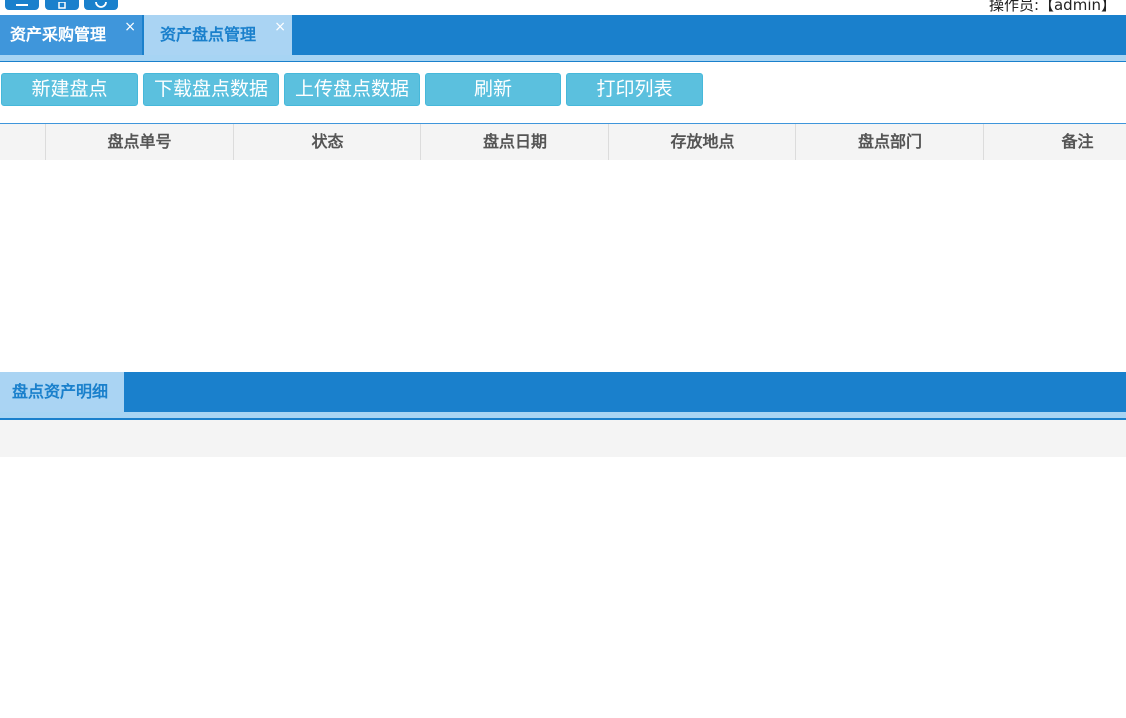  What do you see at coordinates (514, 142) in the screenshot?
I see `column-header-date: 盘点日期` at bounding box center [514, 142].